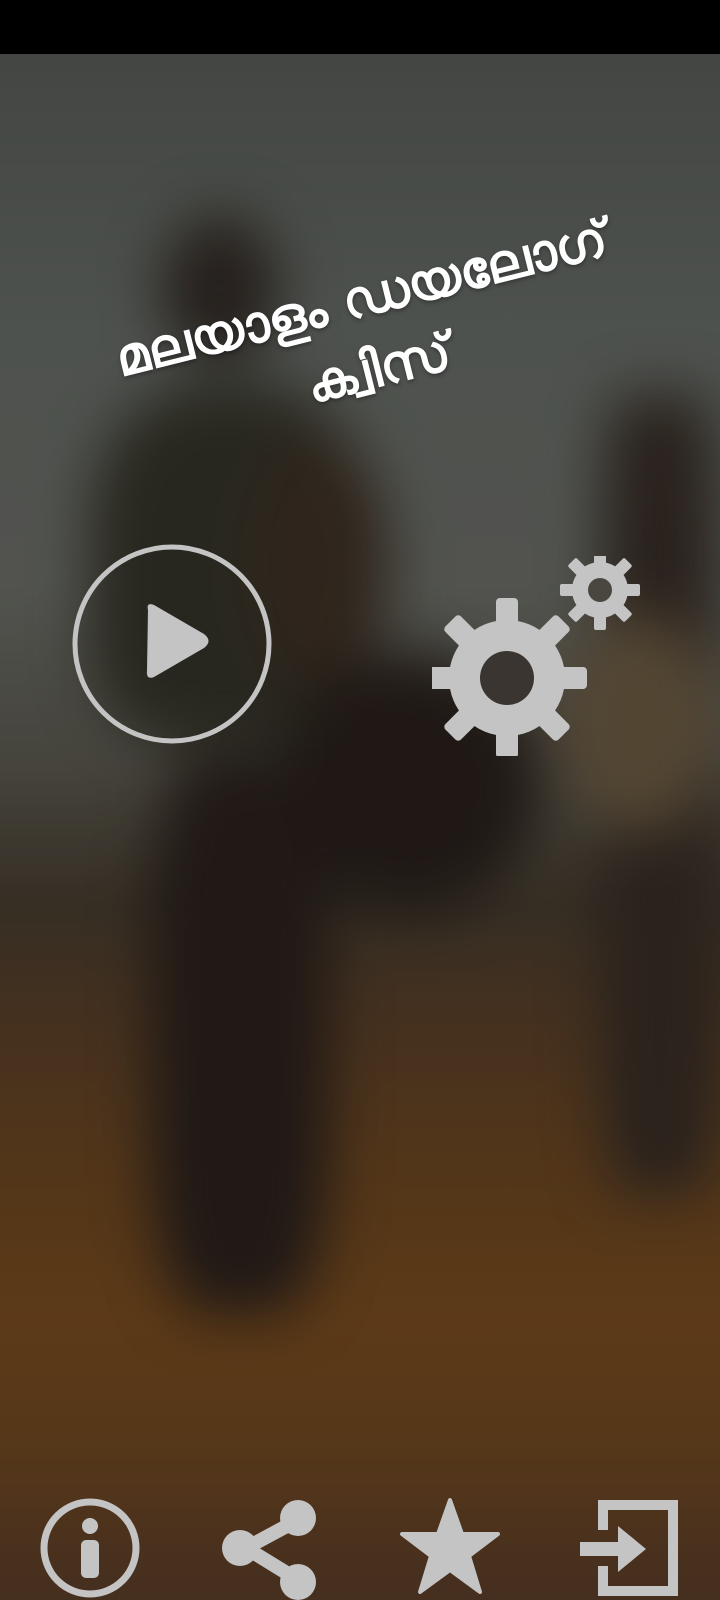  I want to click on info-icon, so click(90, 1548).